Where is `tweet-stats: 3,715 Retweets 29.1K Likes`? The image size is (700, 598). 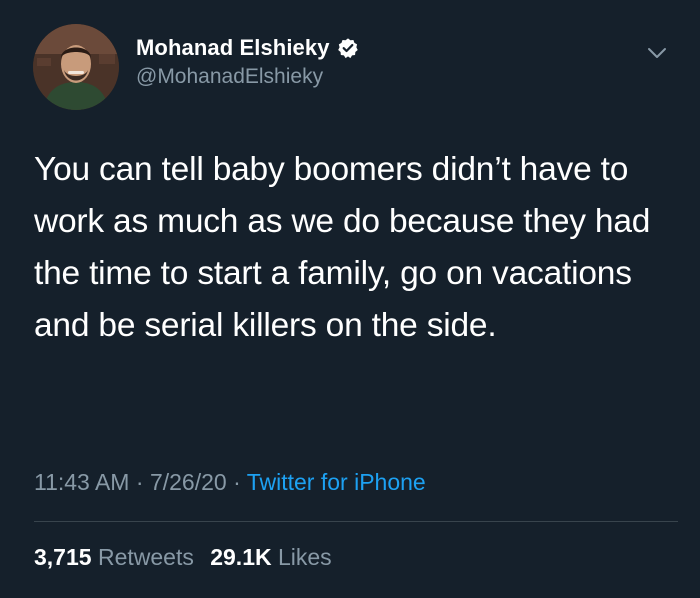
tweet-stats: 3,715 Retweets 29.1K Likes is located at coordinates (183, 557).